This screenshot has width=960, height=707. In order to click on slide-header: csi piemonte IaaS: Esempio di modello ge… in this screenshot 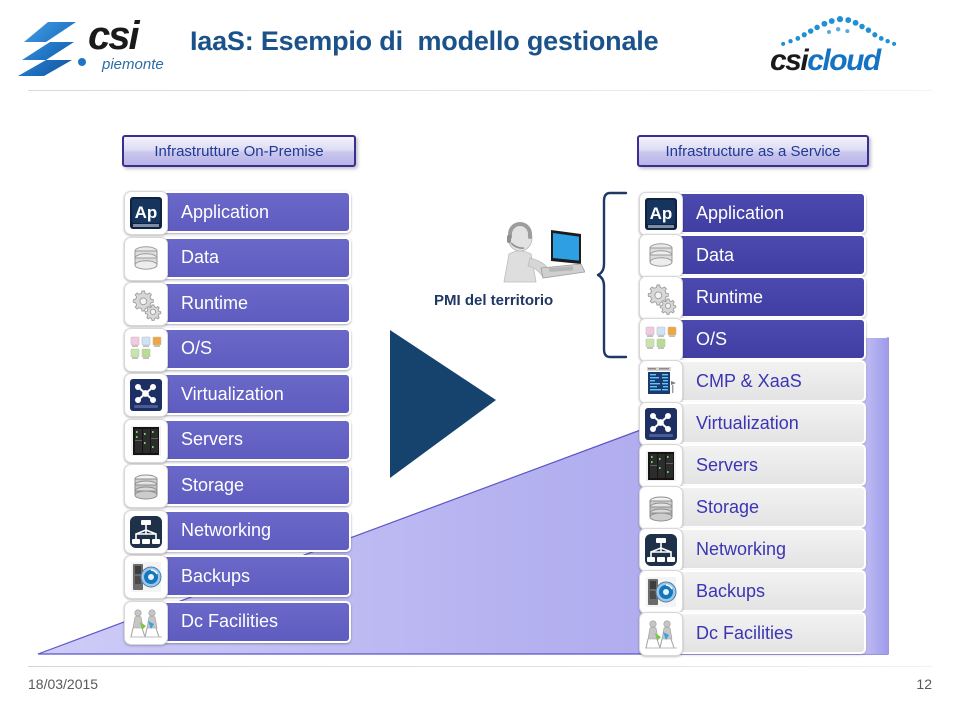, I will do `click(480, 46)`.